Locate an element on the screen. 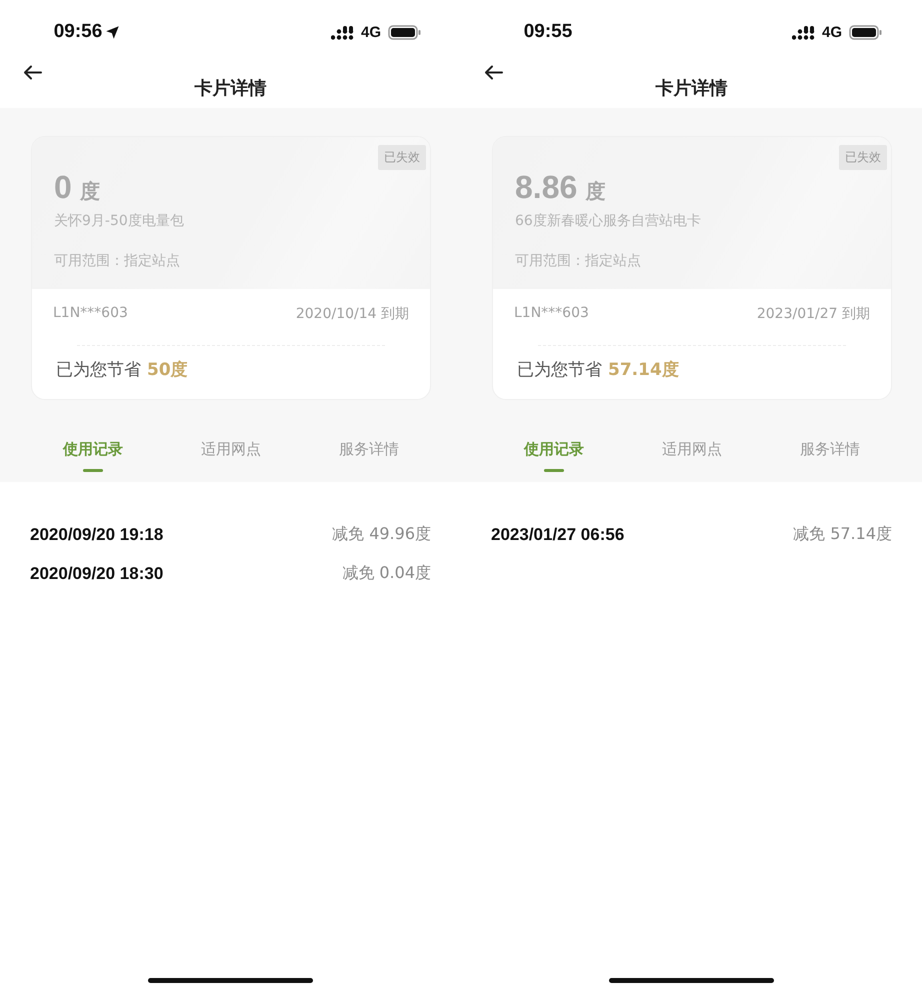  card-amount: 0 is located at coordinates (63, 187).